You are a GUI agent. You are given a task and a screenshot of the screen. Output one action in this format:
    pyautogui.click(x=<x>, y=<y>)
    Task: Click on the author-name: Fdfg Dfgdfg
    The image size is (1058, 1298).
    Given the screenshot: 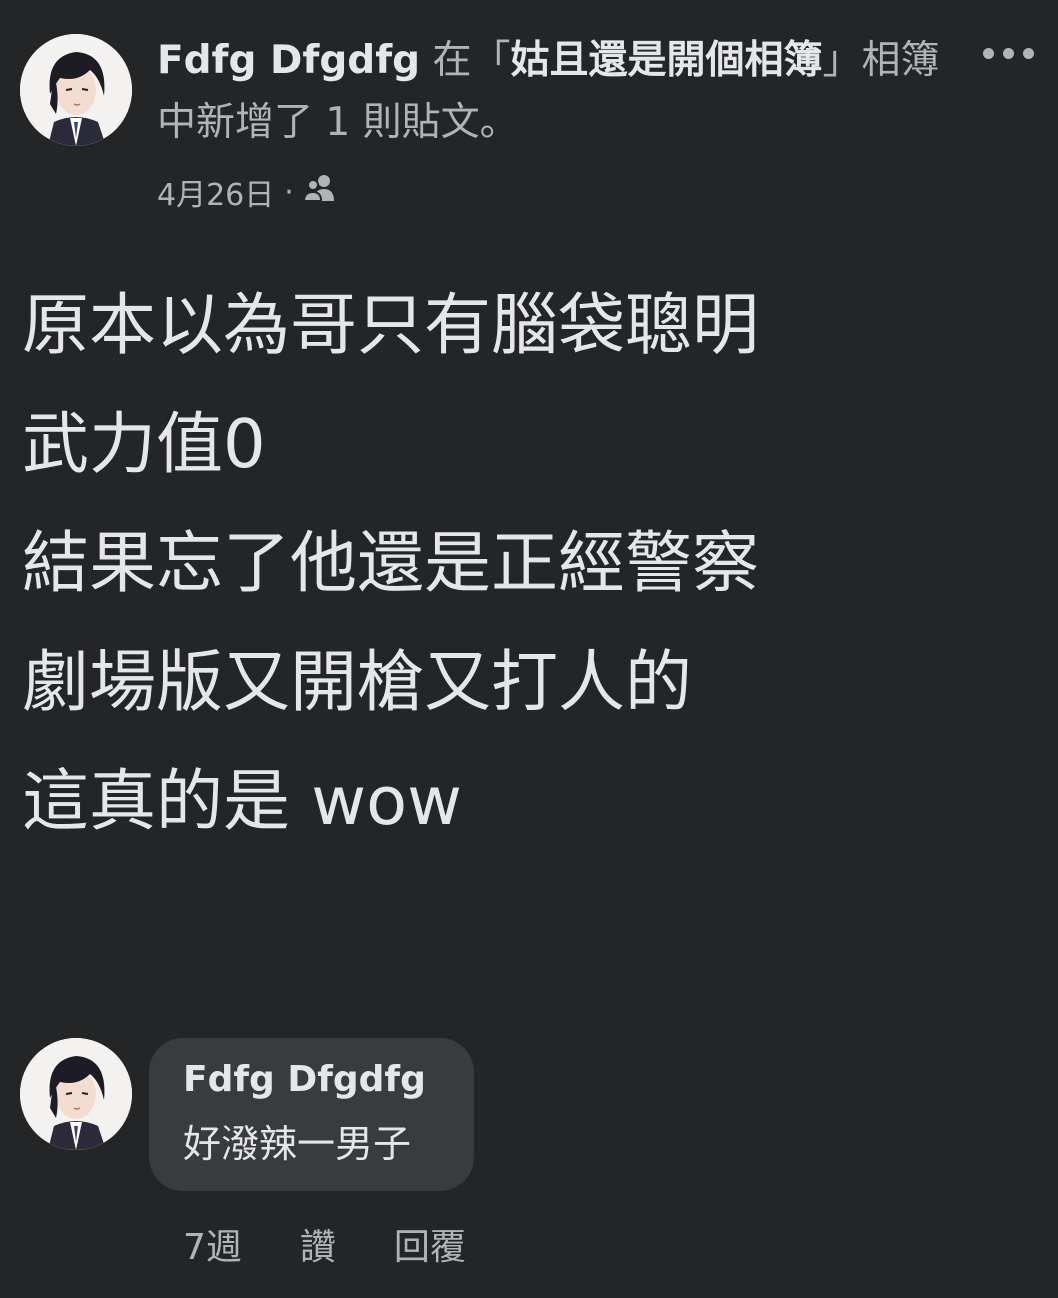 What is the action you would take?
    pyautogui.click(x=288, y=60)
    